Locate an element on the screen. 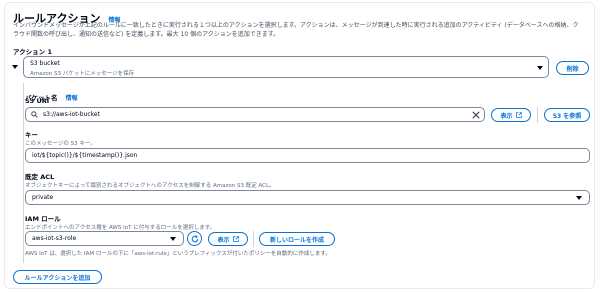 This screenshot has width=600, height=293. view-bucket-label: 表示 is located at coordinates (506, 116).